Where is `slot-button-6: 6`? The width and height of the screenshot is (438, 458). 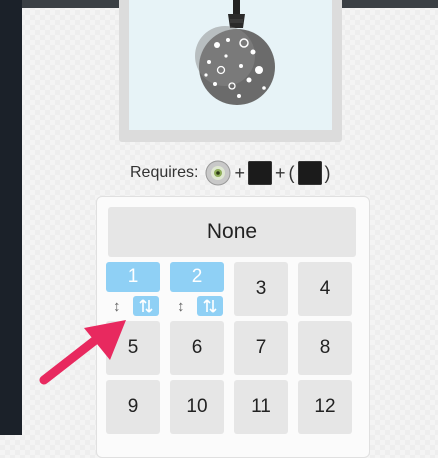 slot-button-6: 6 is located at coordinates (197, 348).